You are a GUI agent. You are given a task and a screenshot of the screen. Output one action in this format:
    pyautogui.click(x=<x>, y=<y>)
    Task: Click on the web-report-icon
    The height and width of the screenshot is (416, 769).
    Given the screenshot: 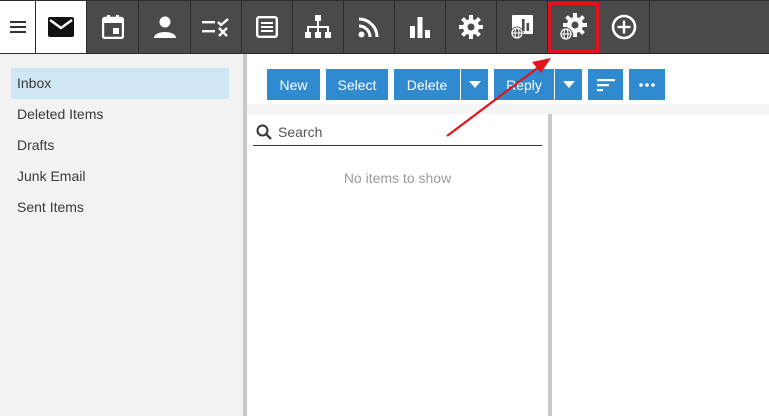 What is the action you would take?
    pyautogui.click(x=521, y=27)
    